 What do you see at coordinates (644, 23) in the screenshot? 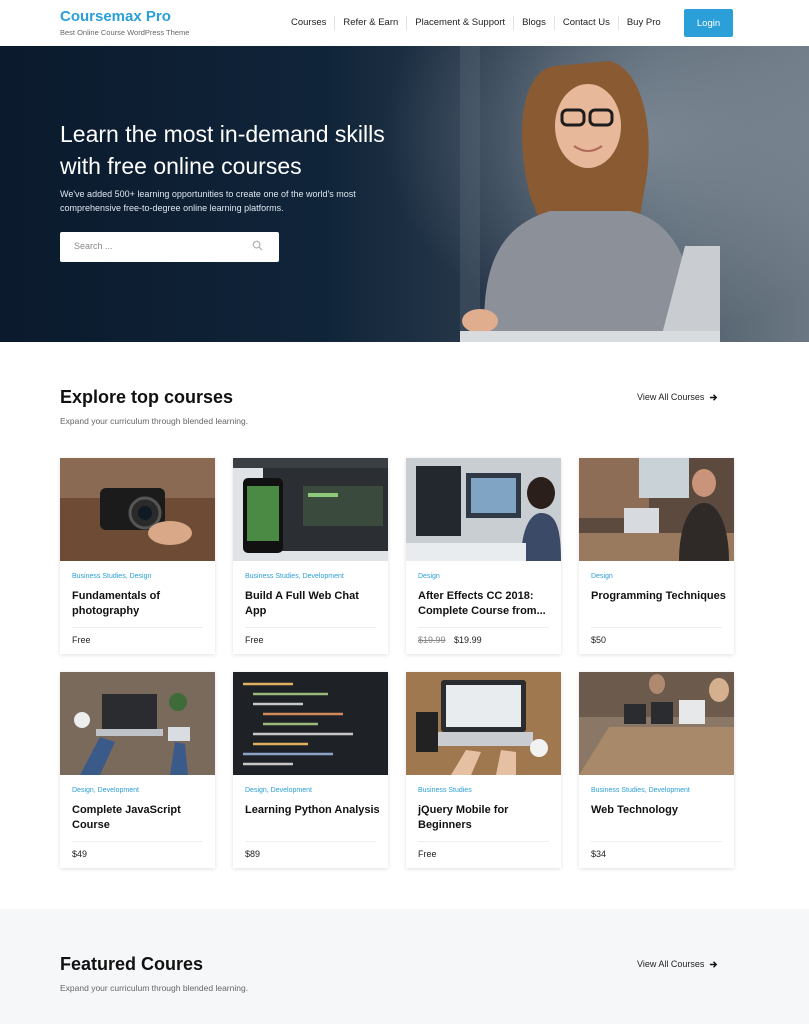
I see `nav-buy-pro: Buy Pro` at bounding box center [644, 23].